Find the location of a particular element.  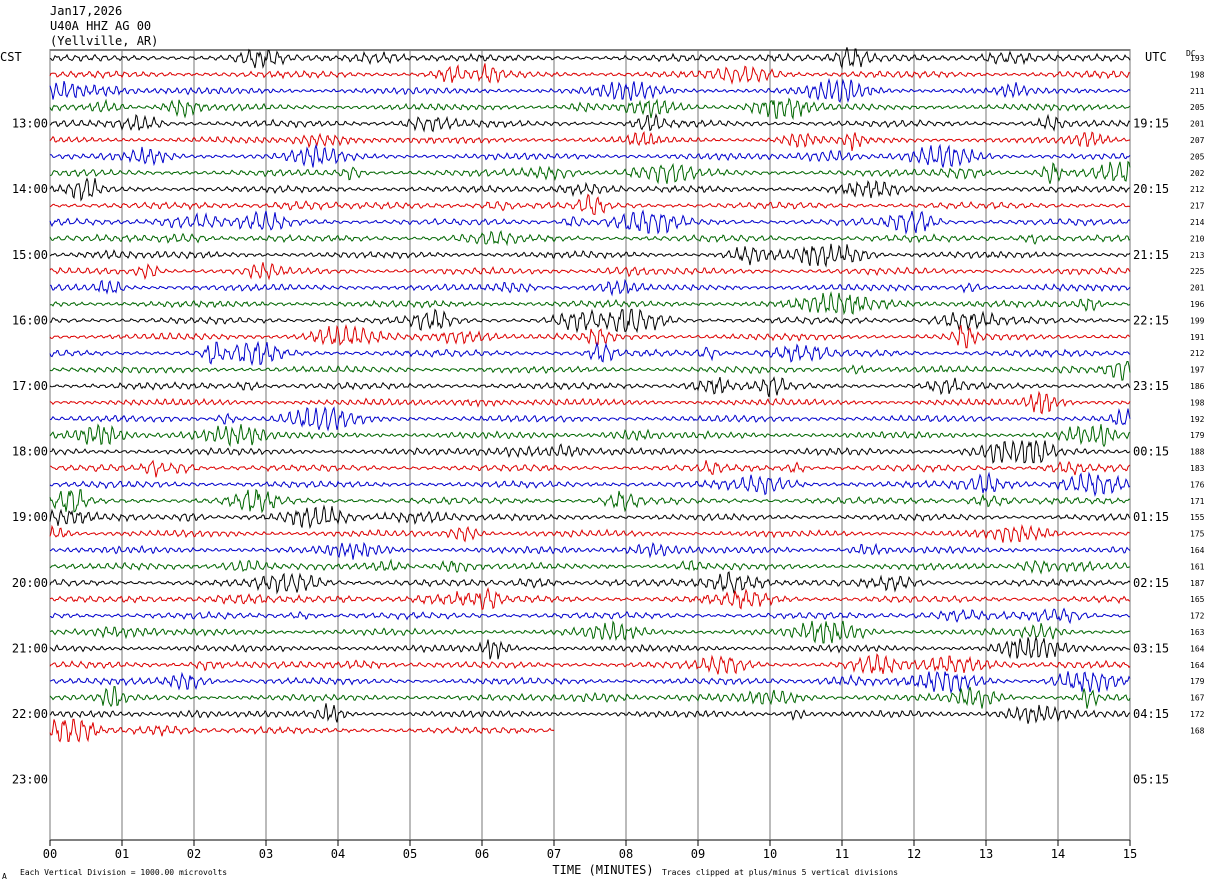

utc-hour-label: 05:15 is located at coordinates (1151, 780).